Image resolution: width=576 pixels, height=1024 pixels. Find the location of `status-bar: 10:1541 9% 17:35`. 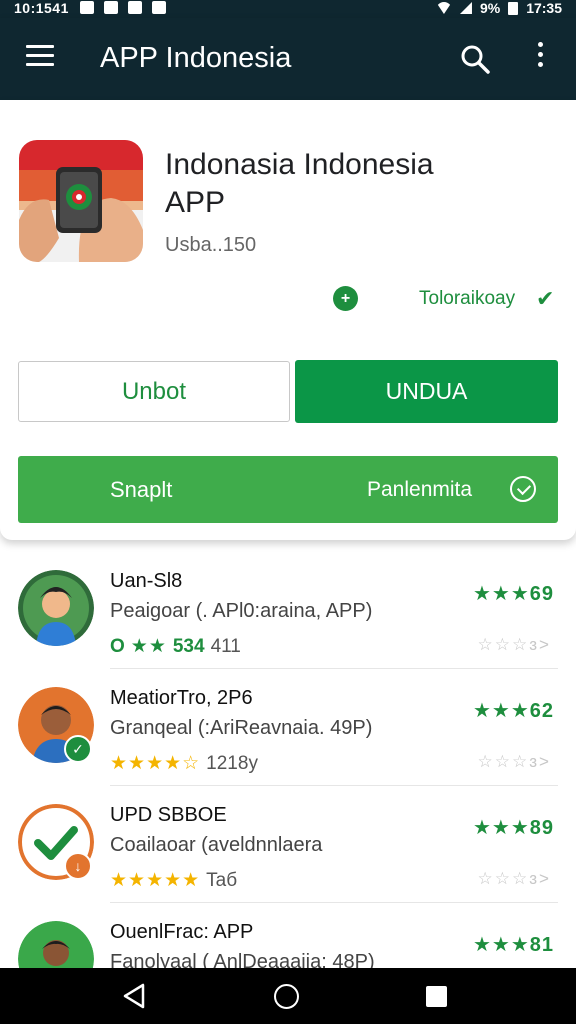

status-bar: 10:1541 9% 17:35 is located at coordinates (288, 9).